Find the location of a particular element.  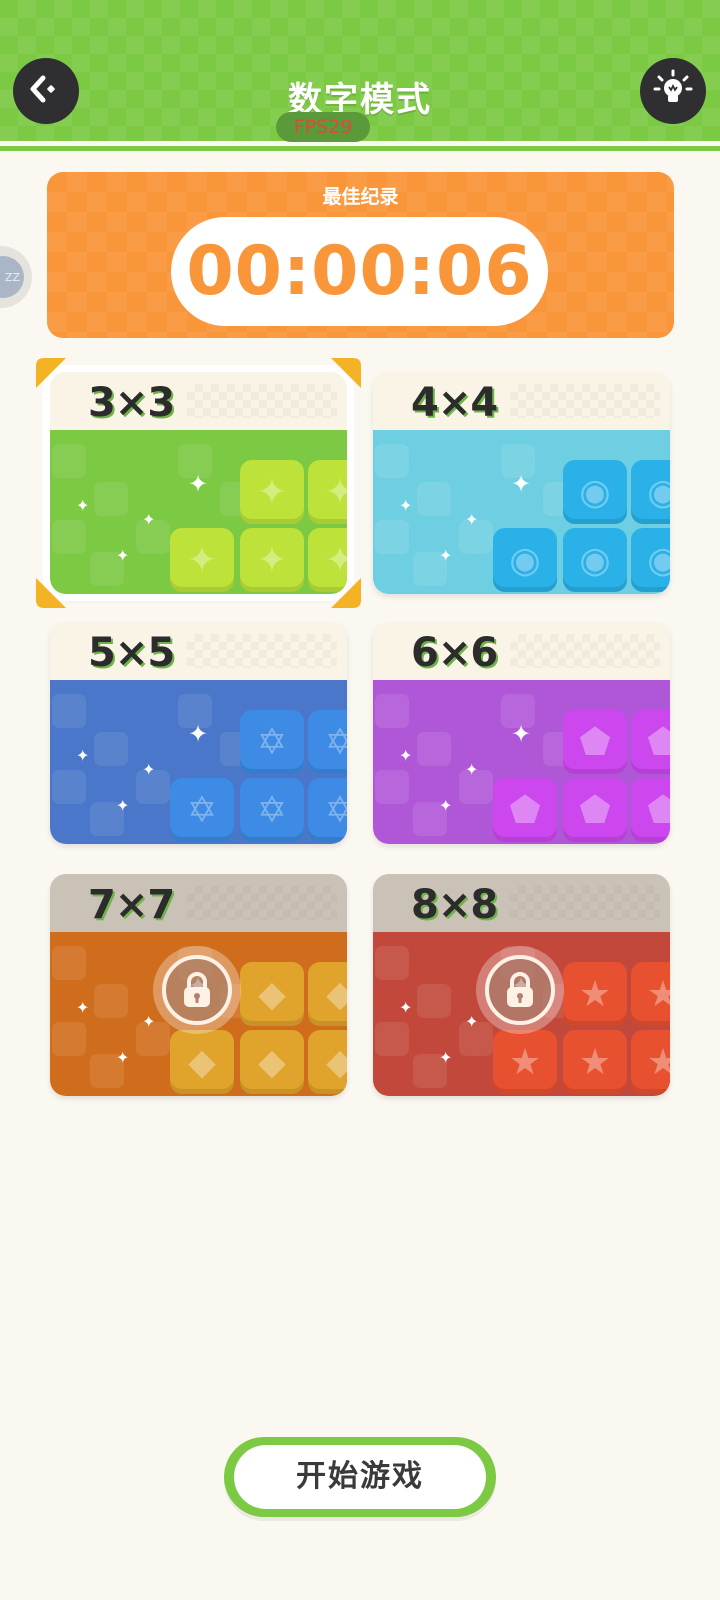

card-header: 4×4 is located at coordinates (521, 401).